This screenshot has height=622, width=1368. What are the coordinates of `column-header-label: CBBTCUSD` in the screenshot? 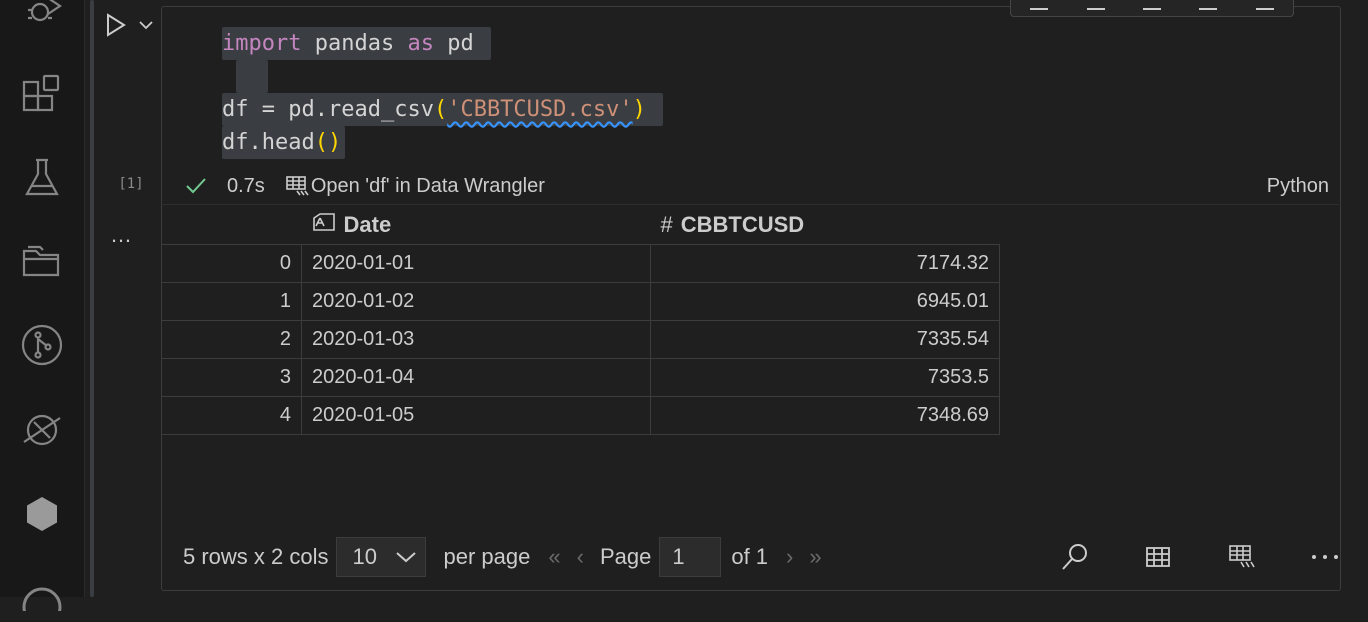 It's located at (742, 224).